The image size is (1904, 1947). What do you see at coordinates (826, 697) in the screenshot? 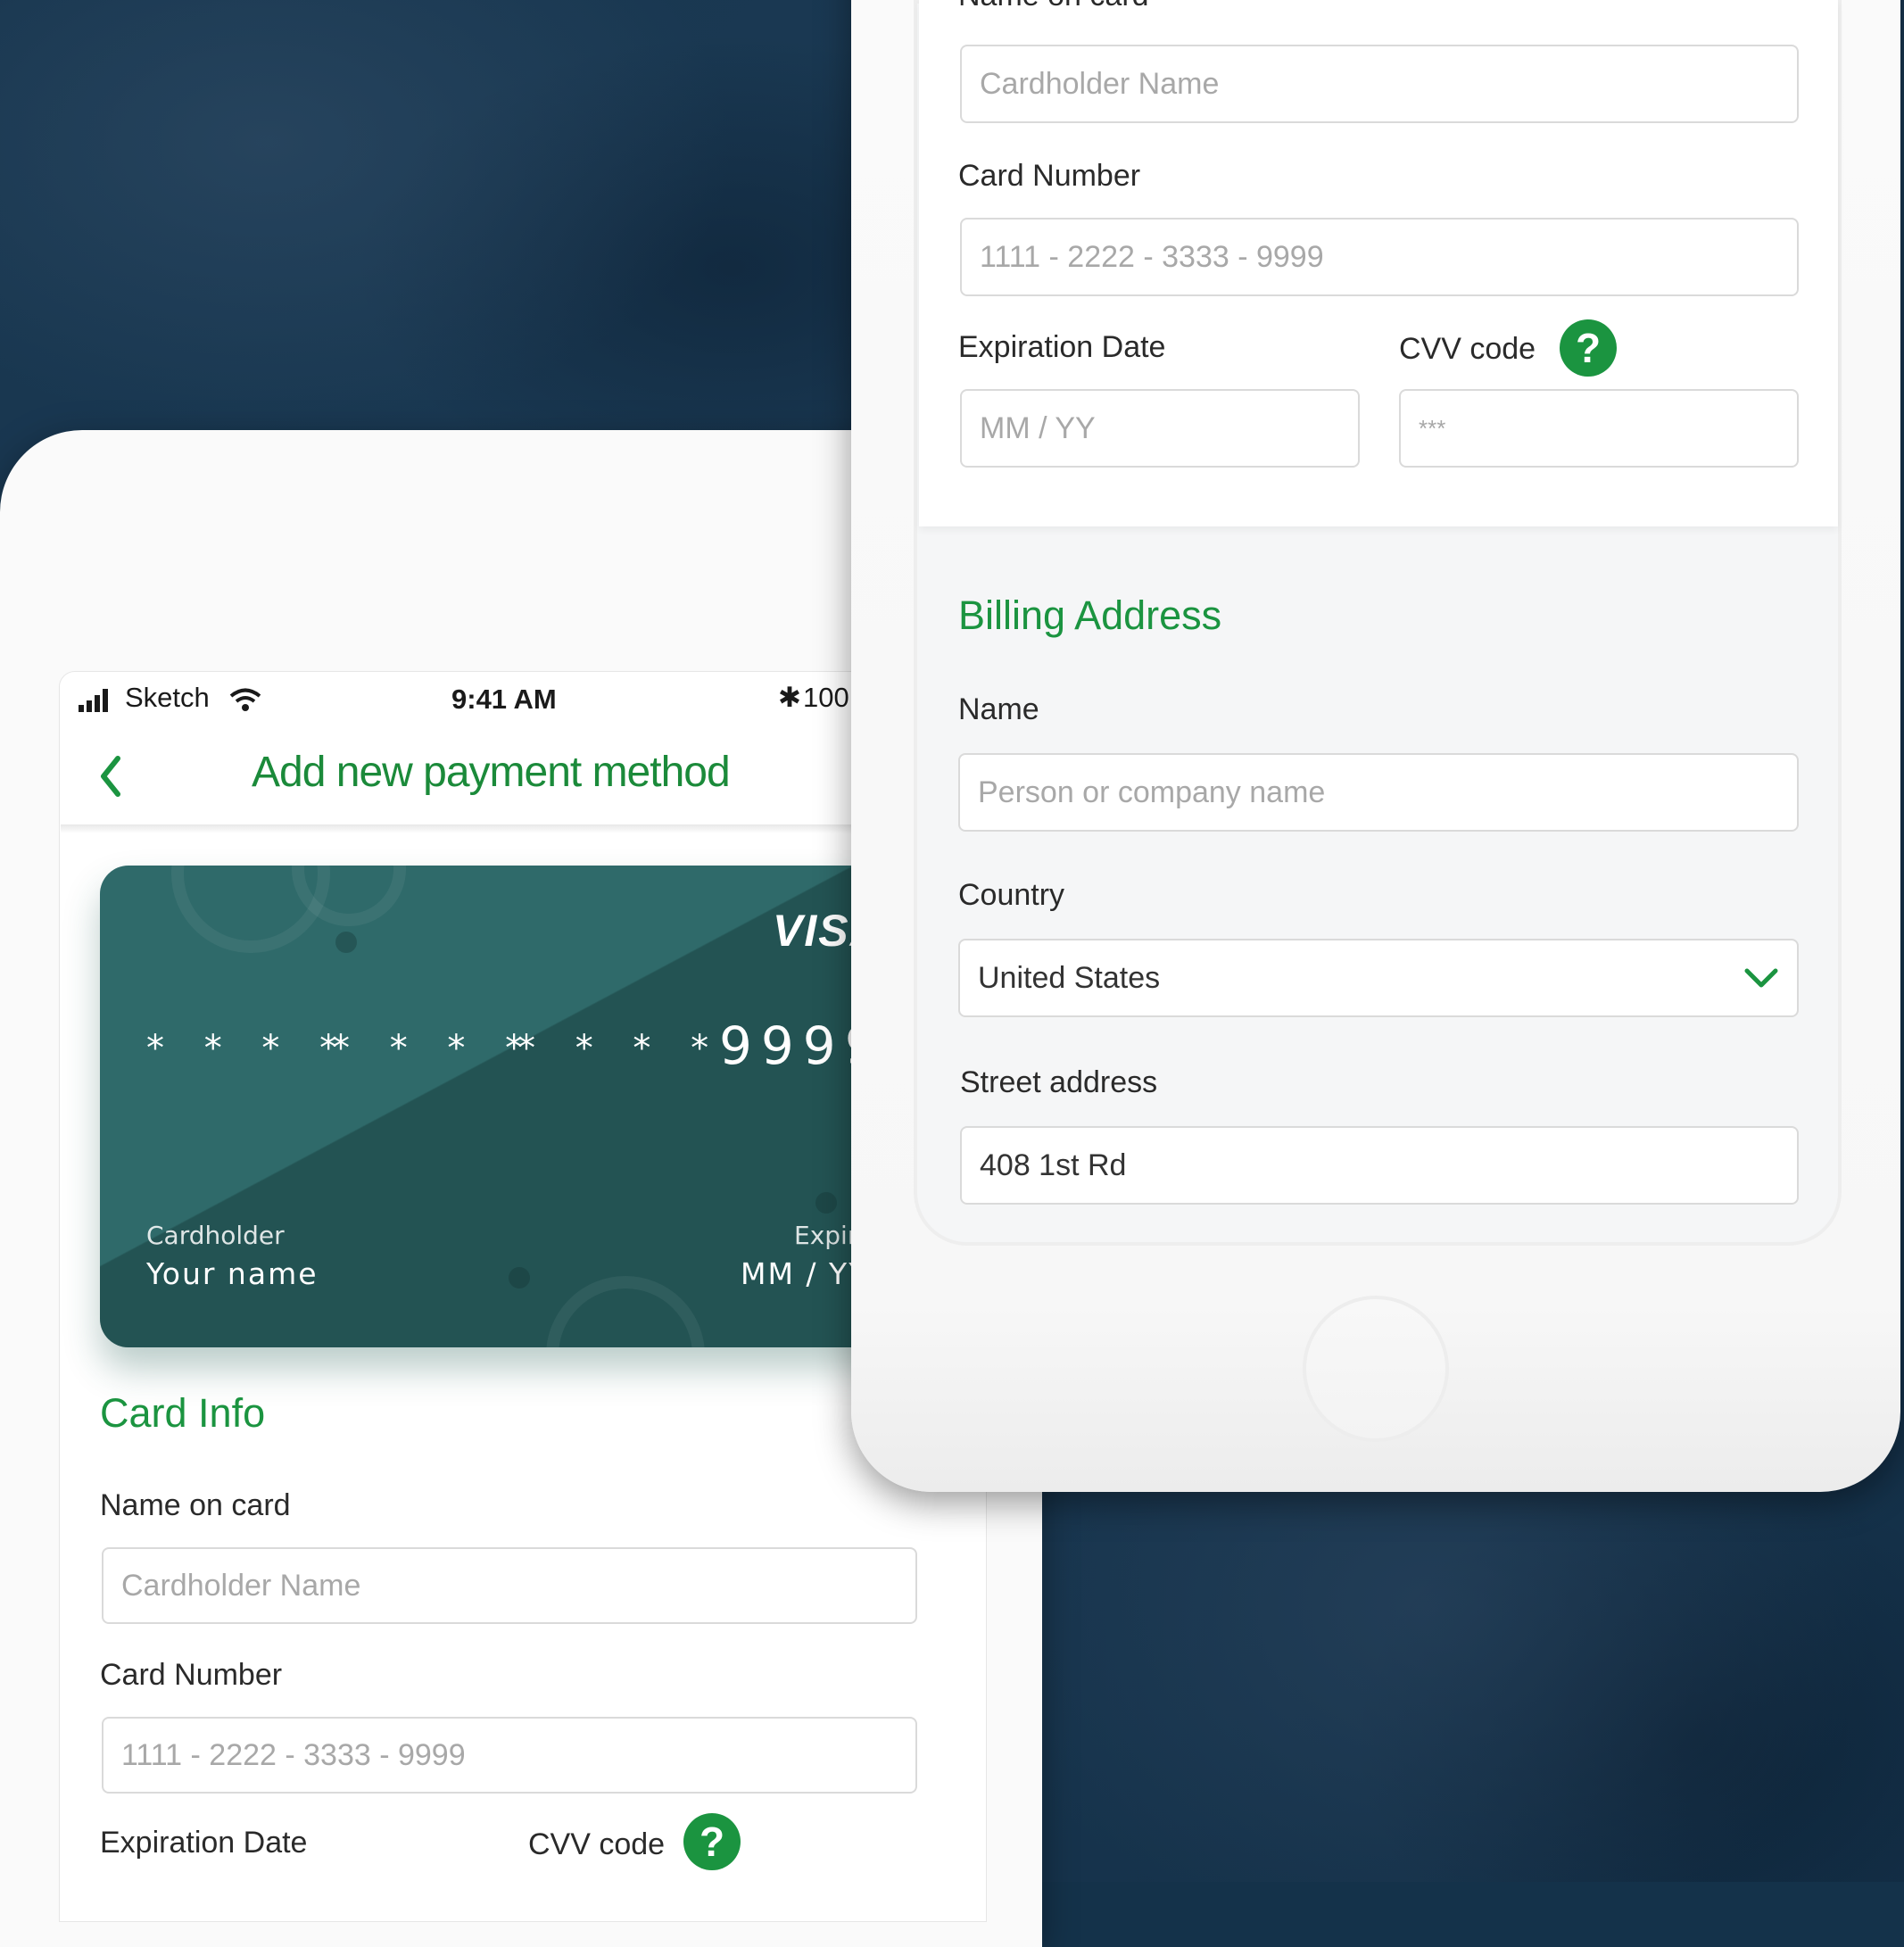
I see `battery-level: 100` at bounding box center [826, 697].